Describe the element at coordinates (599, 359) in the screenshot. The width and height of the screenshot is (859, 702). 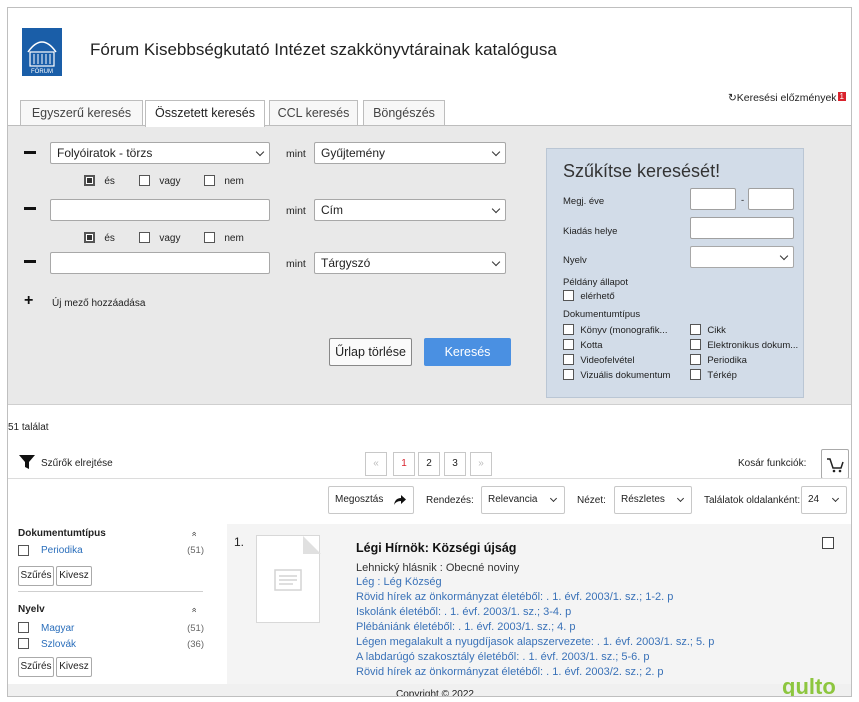
I see `doctype-video-checkbox: Videofelvétel` at that location.